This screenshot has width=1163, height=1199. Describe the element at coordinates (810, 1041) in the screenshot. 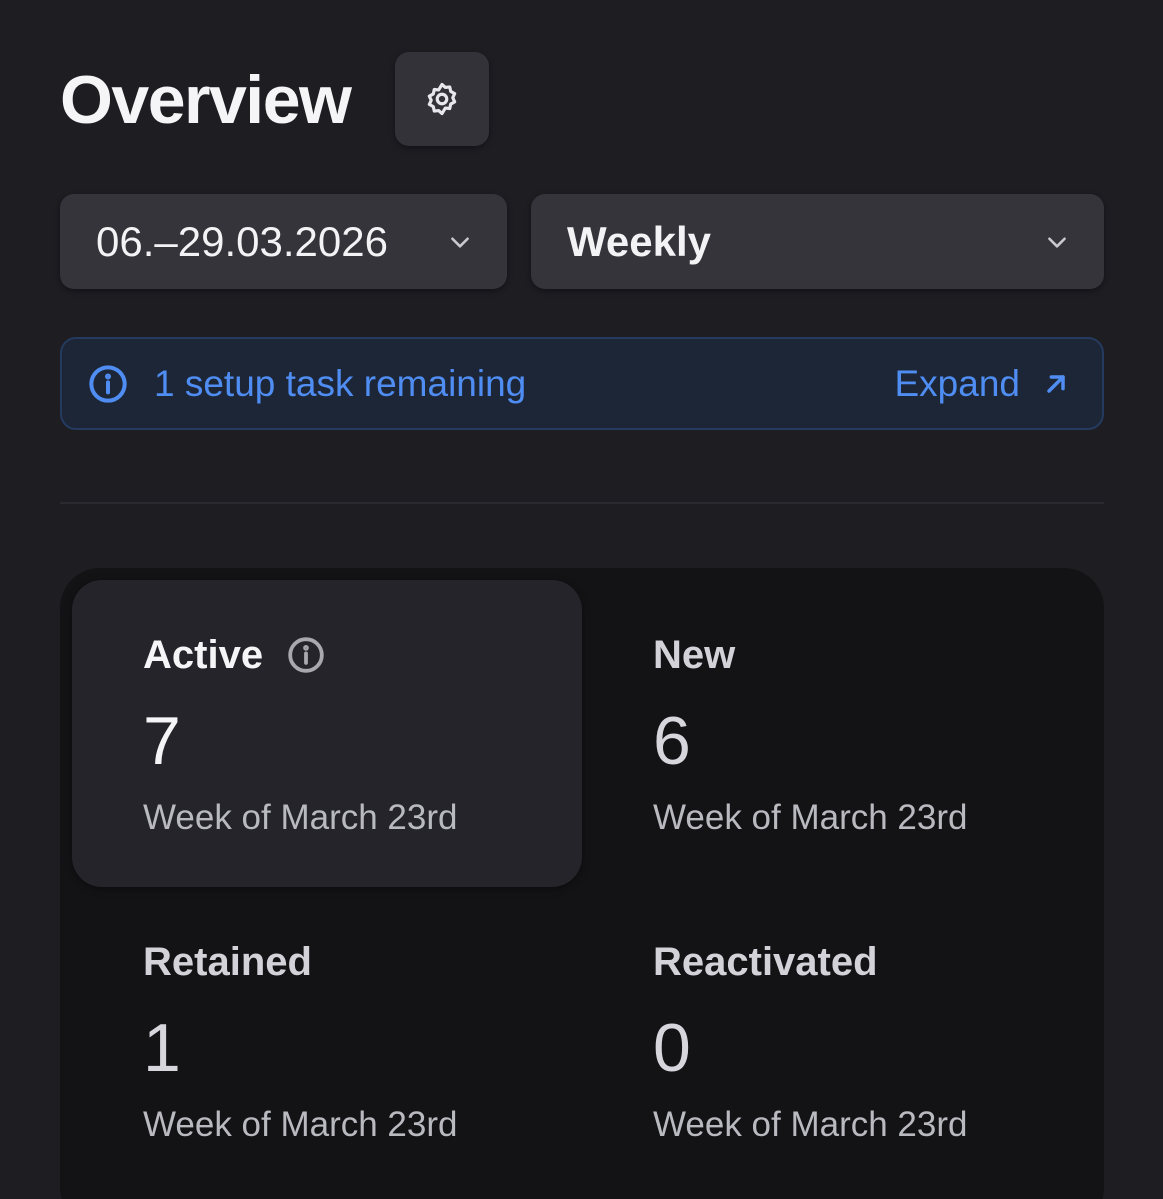

I see `stat-reactivated: Reactivated 0 Week of March 23rd` at that location.